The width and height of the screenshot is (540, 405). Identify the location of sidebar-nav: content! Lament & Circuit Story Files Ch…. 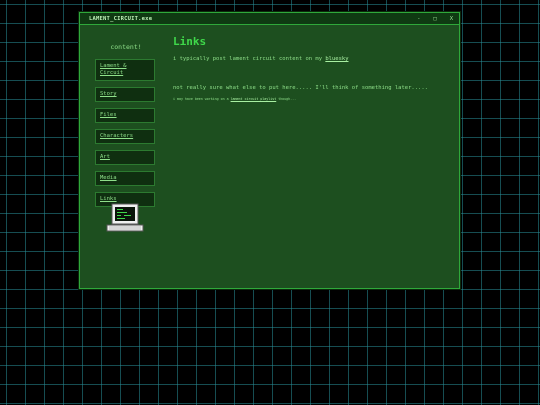
(125, 128).